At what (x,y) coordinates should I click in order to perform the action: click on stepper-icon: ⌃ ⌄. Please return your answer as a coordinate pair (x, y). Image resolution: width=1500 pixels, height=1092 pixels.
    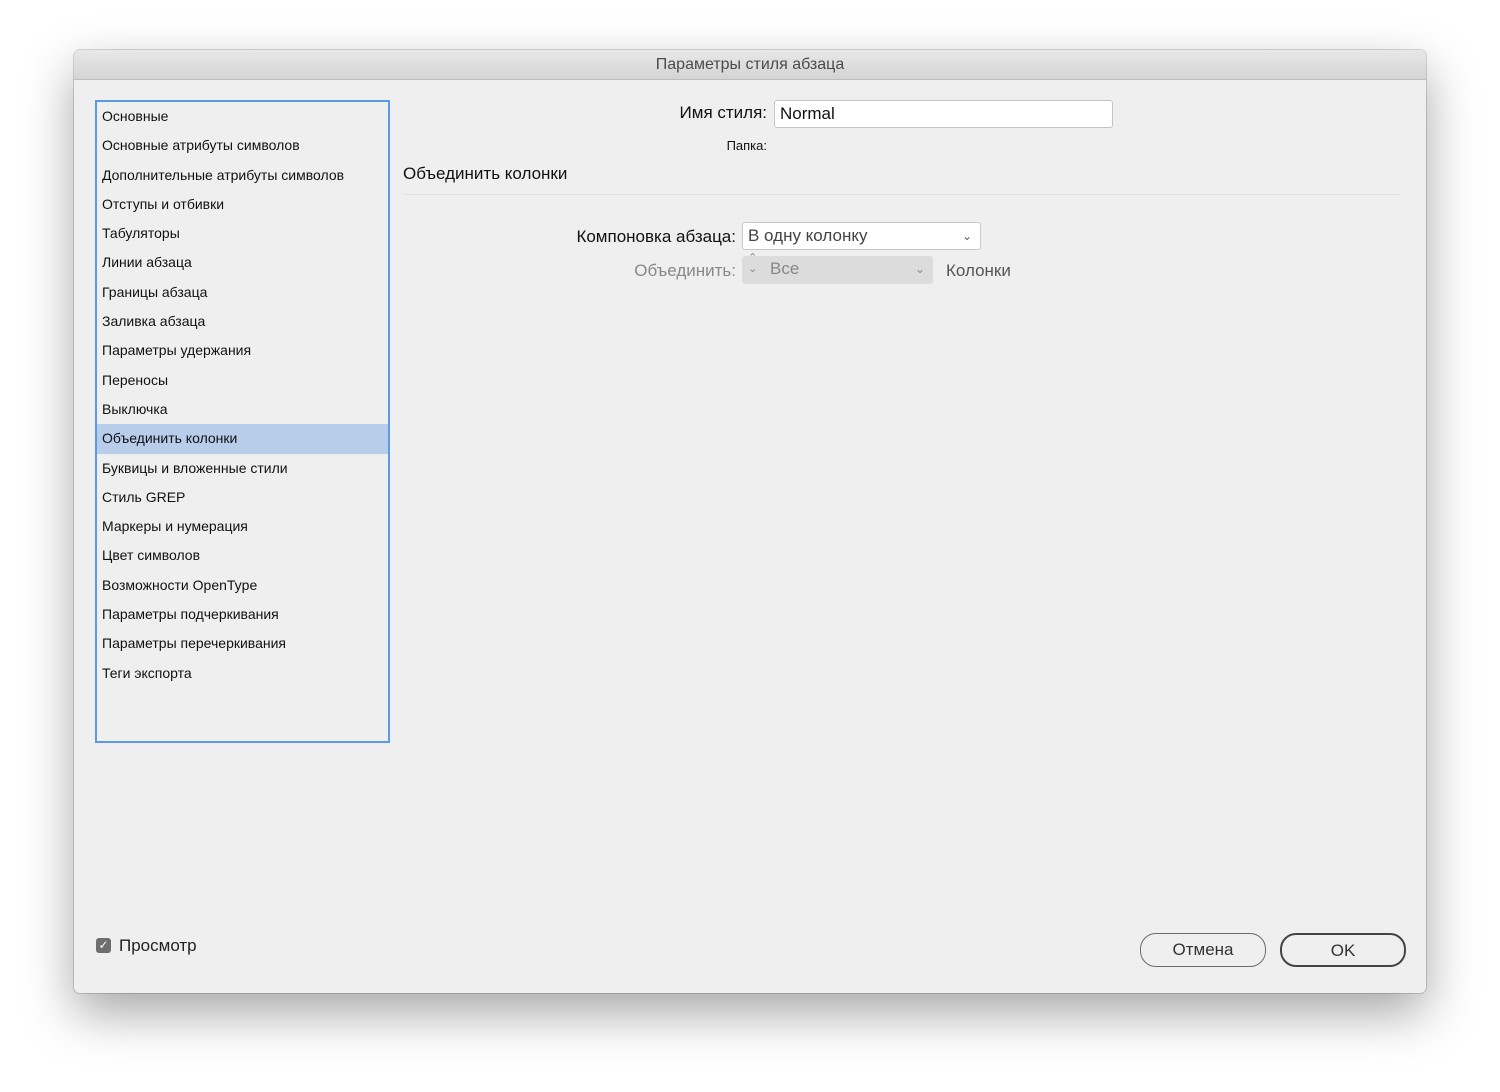
    Looking at the image, I should click on (752, 264).